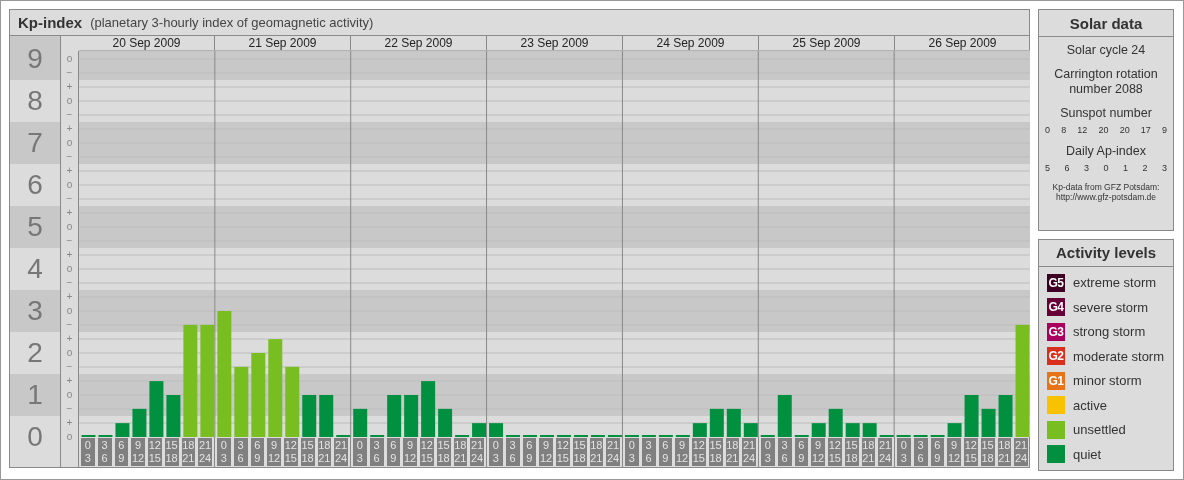 This screenshot has width=1184, height=480. What do you see at coordinates (1145, 168) in the screenshot?
I see `ap-index-value: 2` at bounding box center [1145, 168].